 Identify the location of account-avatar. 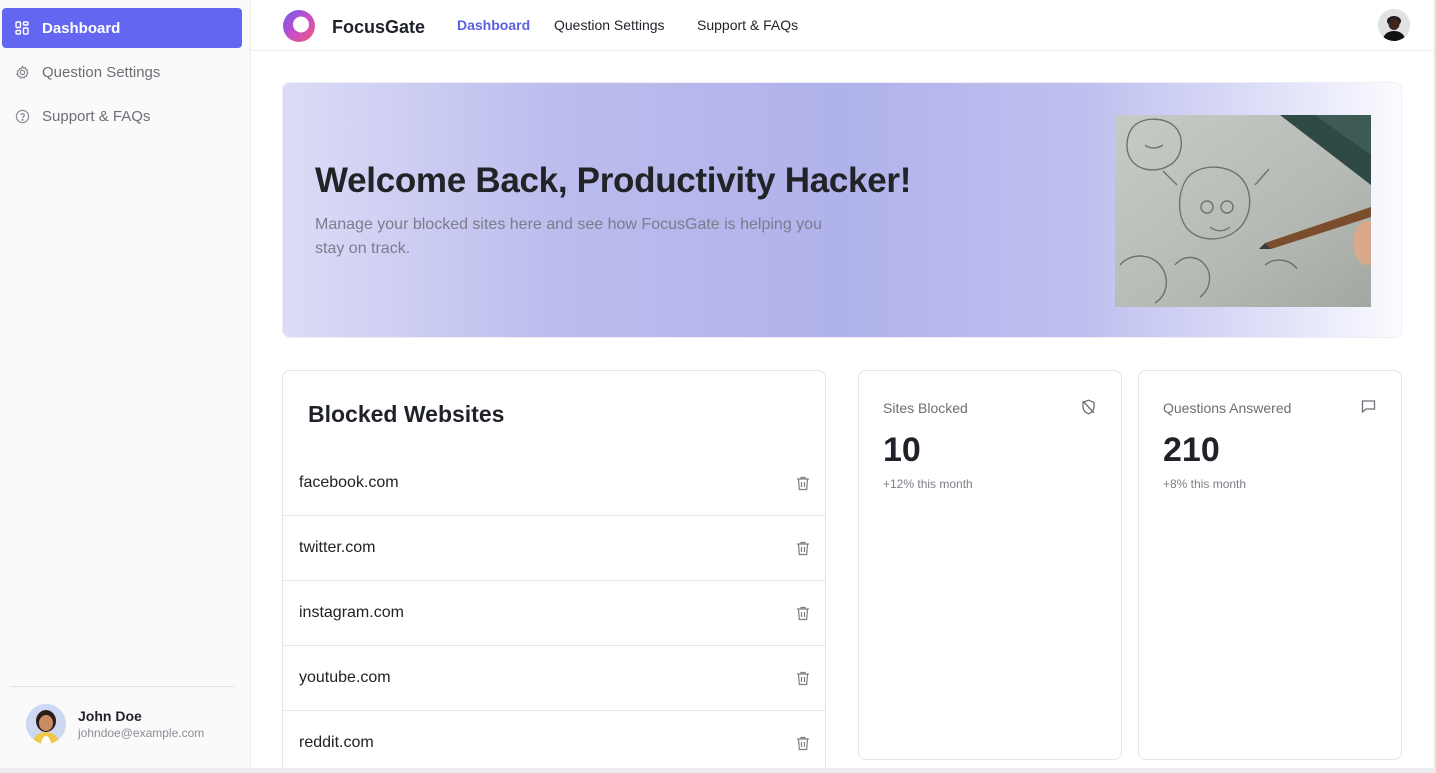
(1394, 25).